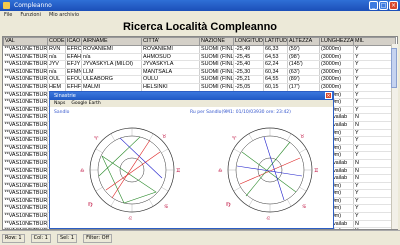 This screenshot has width=400, height=245. What do you see at coordinates (200, 15) in the screenshot?
I see `menu-bar: File Funzioni Mio archivio` at bounding box center [200, 15].